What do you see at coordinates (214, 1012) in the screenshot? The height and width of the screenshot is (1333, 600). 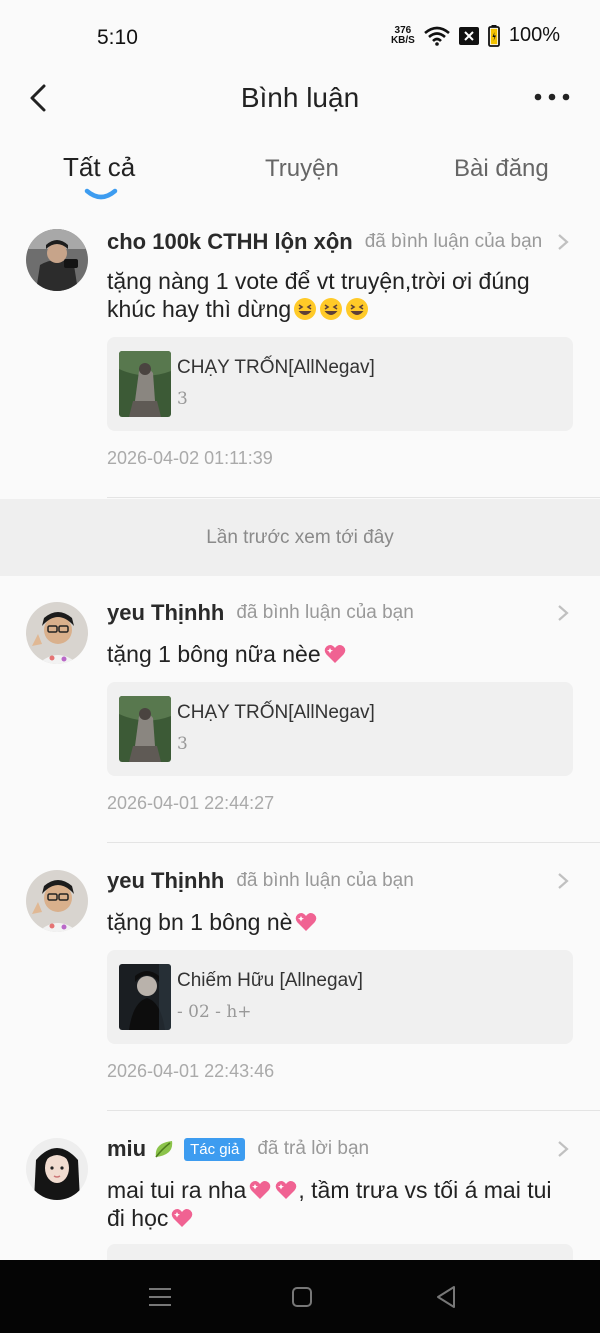 I see `chapter-label: - 02 - h+` at bounding box center [214, 1012].